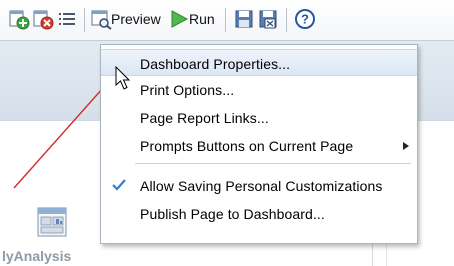 This screenshot has width=454, height=266. I want to click on menu-item-label: Prompts Buttons on Current Page, so click(247, 146).